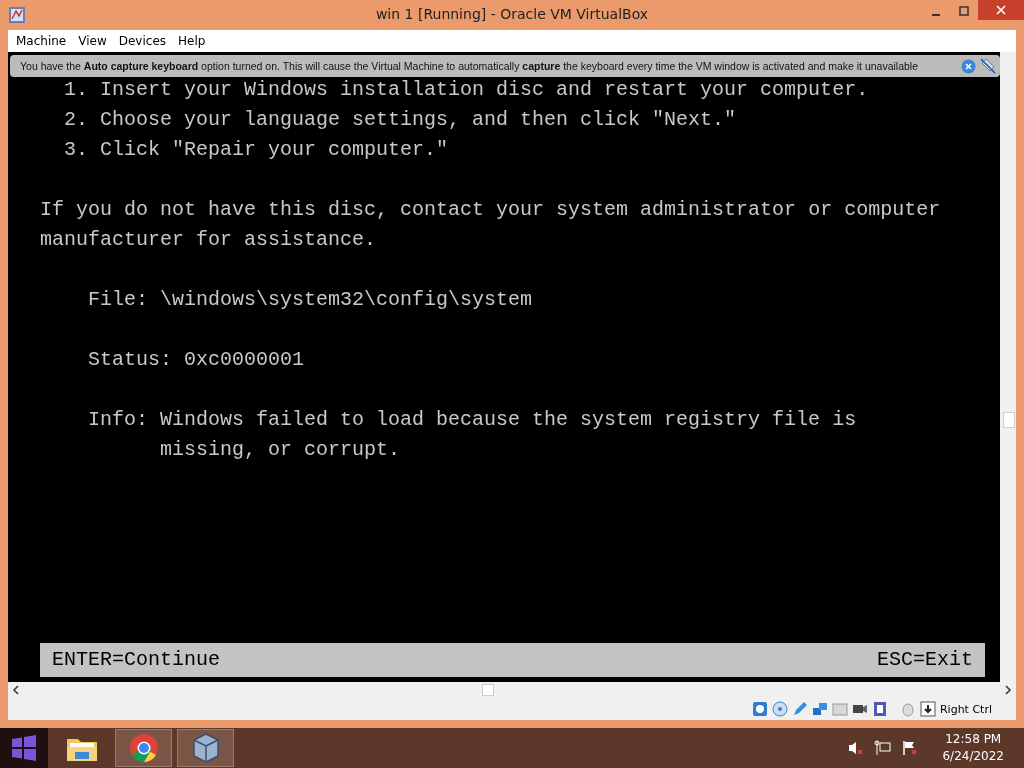 The image size is (1024, 768). Describe the element at coordinates (118, 420) in the screenshot. I see `field-label: Info:` at that location.